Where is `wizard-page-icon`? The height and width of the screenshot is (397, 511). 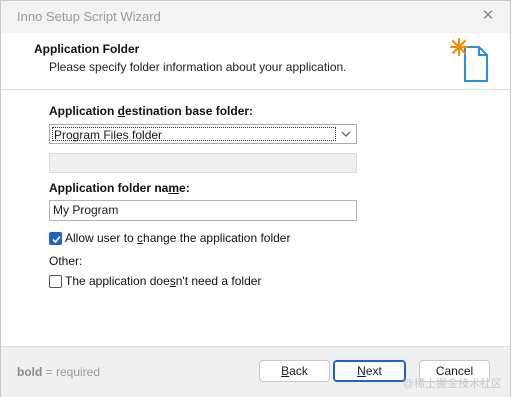
wizard-page-icon is located at coordinates (469, 60).